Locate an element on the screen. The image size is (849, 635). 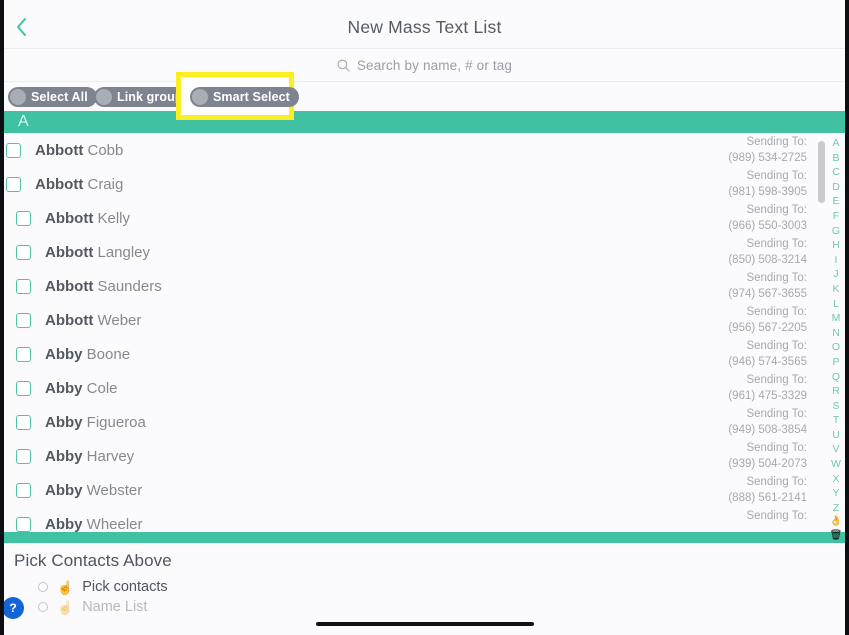
section-header-a: A is located at coordinates (424, 122).